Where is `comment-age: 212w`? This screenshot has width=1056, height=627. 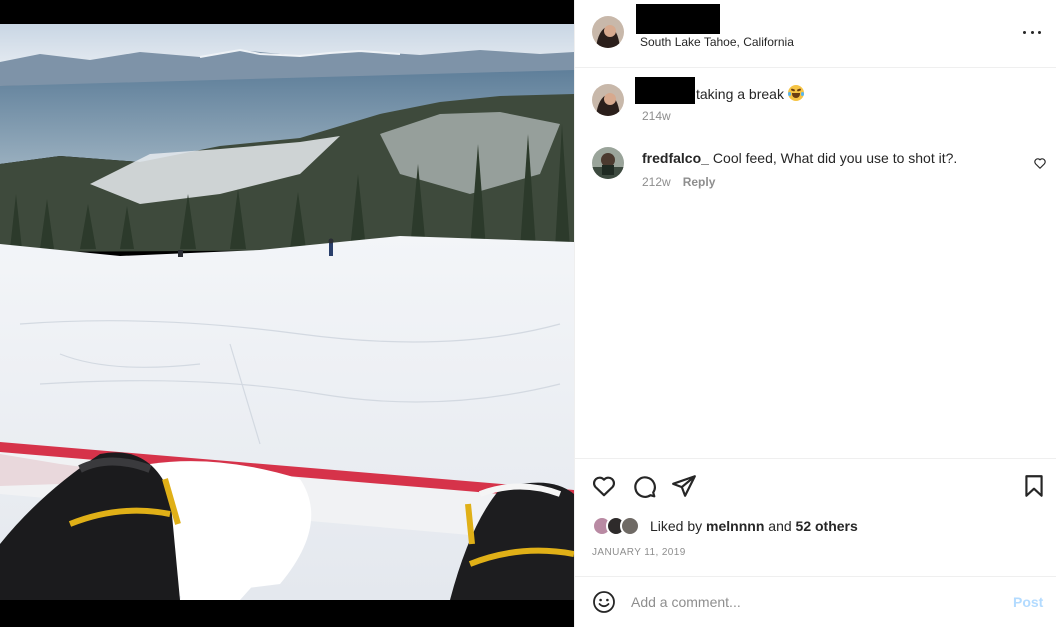 comment-age: 212w is located at coordinates (656, 182).